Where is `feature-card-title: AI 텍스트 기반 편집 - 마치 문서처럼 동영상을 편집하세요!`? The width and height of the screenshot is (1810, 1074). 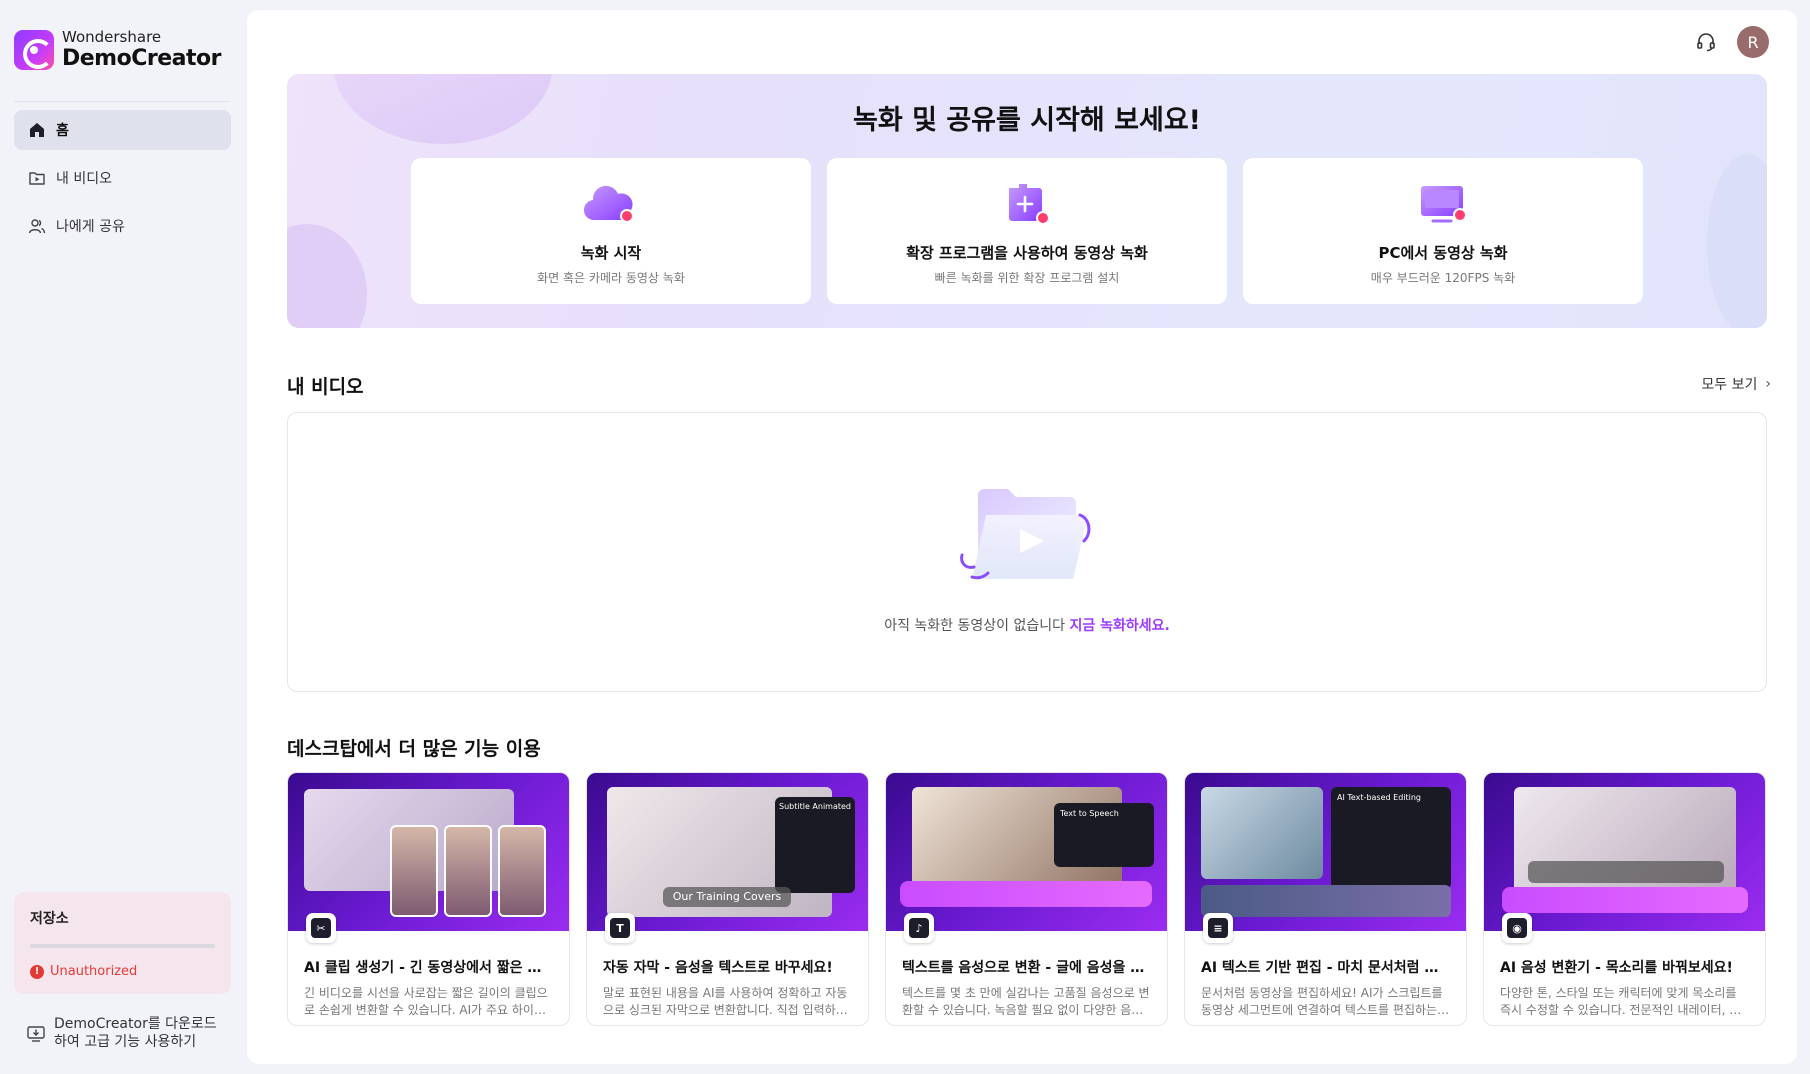
feature-card-title: AI 텍스트 기반 편집 - 마치 문서처럼 동영상을 편집하세요! is located at coordinates (1325, 968).